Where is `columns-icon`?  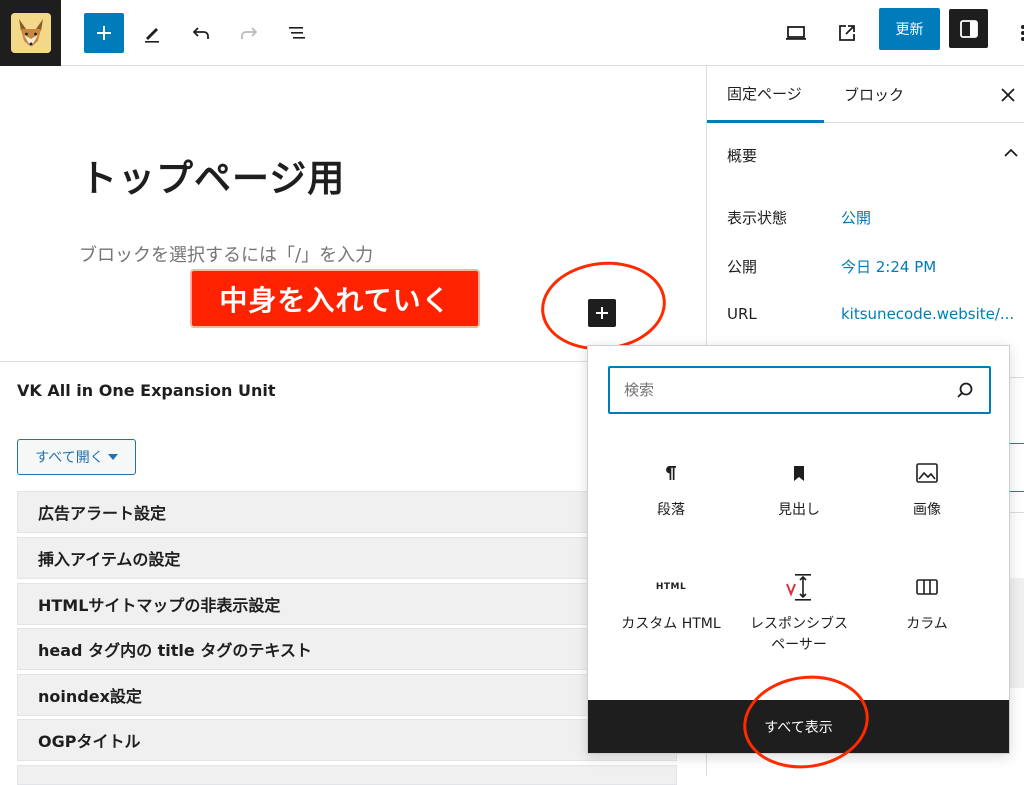
columns-icon is located at coordinates (927, 587).